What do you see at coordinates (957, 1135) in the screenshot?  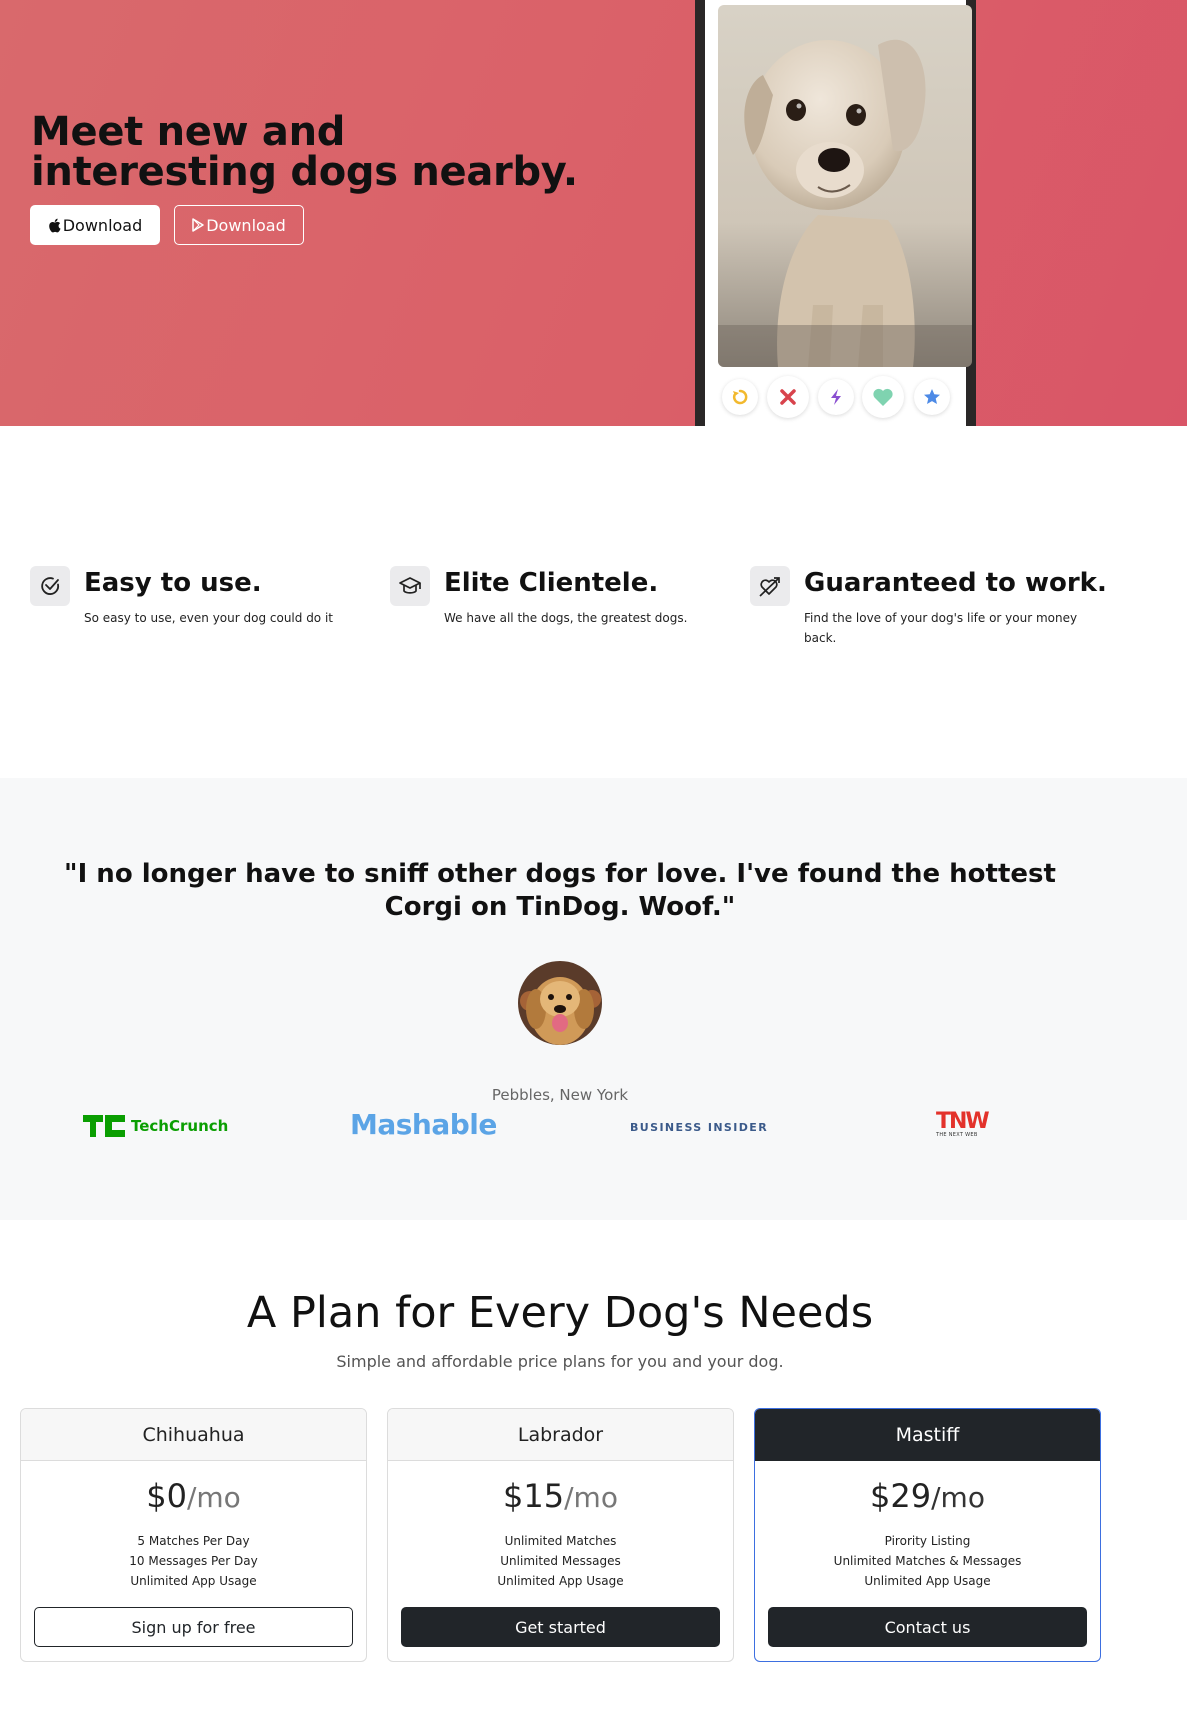 I see `tnw-subtitle: THE NEXT WEB` at bounding box center [957, 1135].